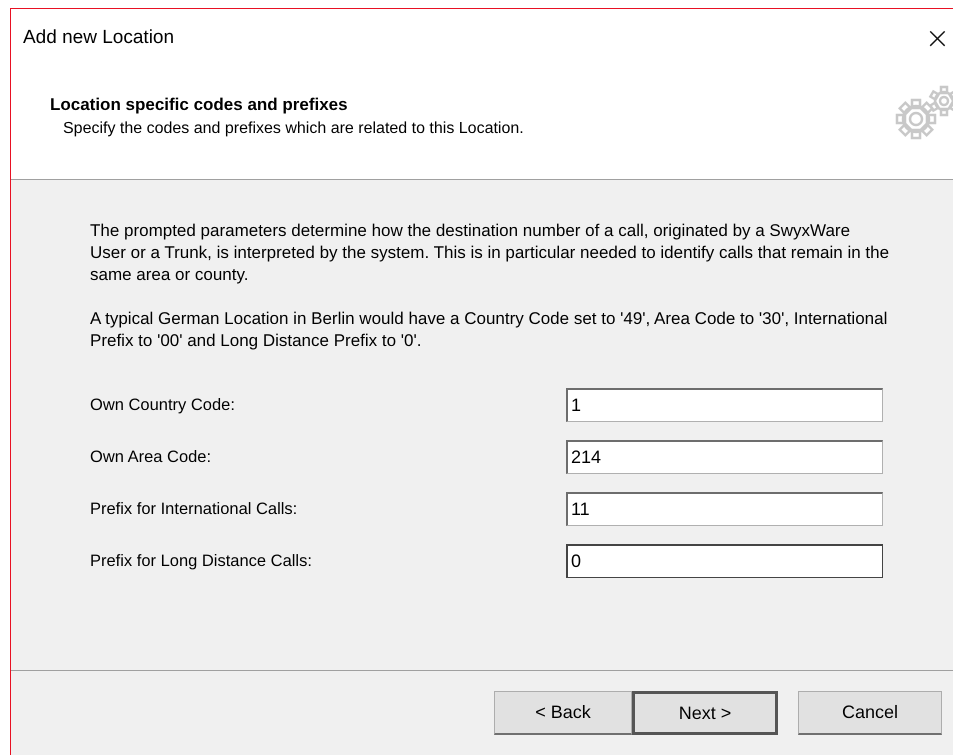  Describe the element at coordinates (199, 105) in the screenshot. I see `header-title: Location specific codes and prefixes` at that location.